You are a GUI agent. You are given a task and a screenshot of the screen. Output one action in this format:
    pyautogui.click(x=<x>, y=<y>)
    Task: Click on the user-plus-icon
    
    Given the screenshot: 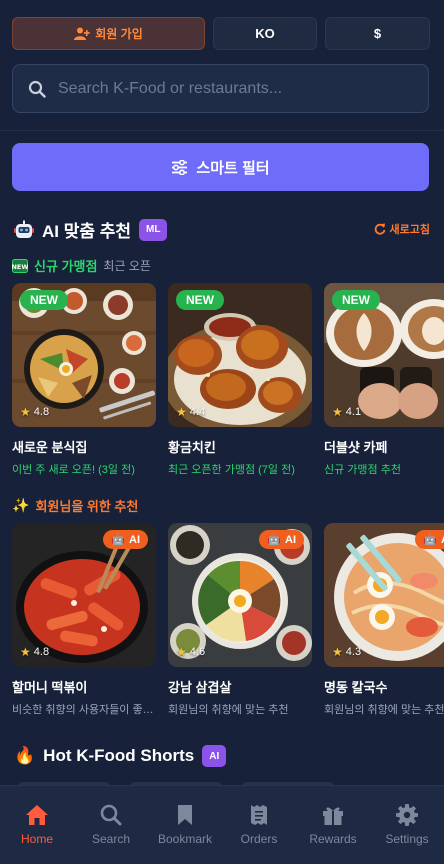 What is the action you would take?
    pyautogui.click(x=82, y=33)
    